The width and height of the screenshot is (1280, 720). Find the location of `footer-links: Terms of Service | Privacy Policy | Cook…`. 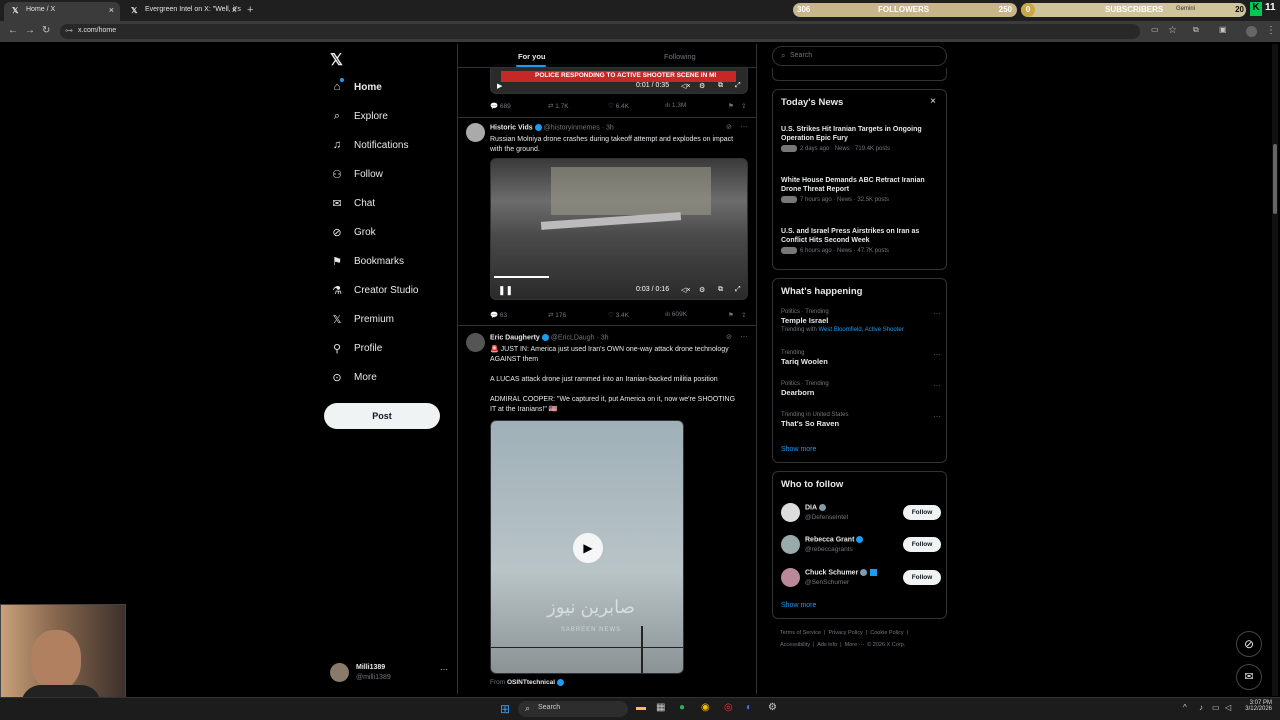

footer-links: Terms of Service | Privacy Policy | Cook… is located at coordinates (844, 633).